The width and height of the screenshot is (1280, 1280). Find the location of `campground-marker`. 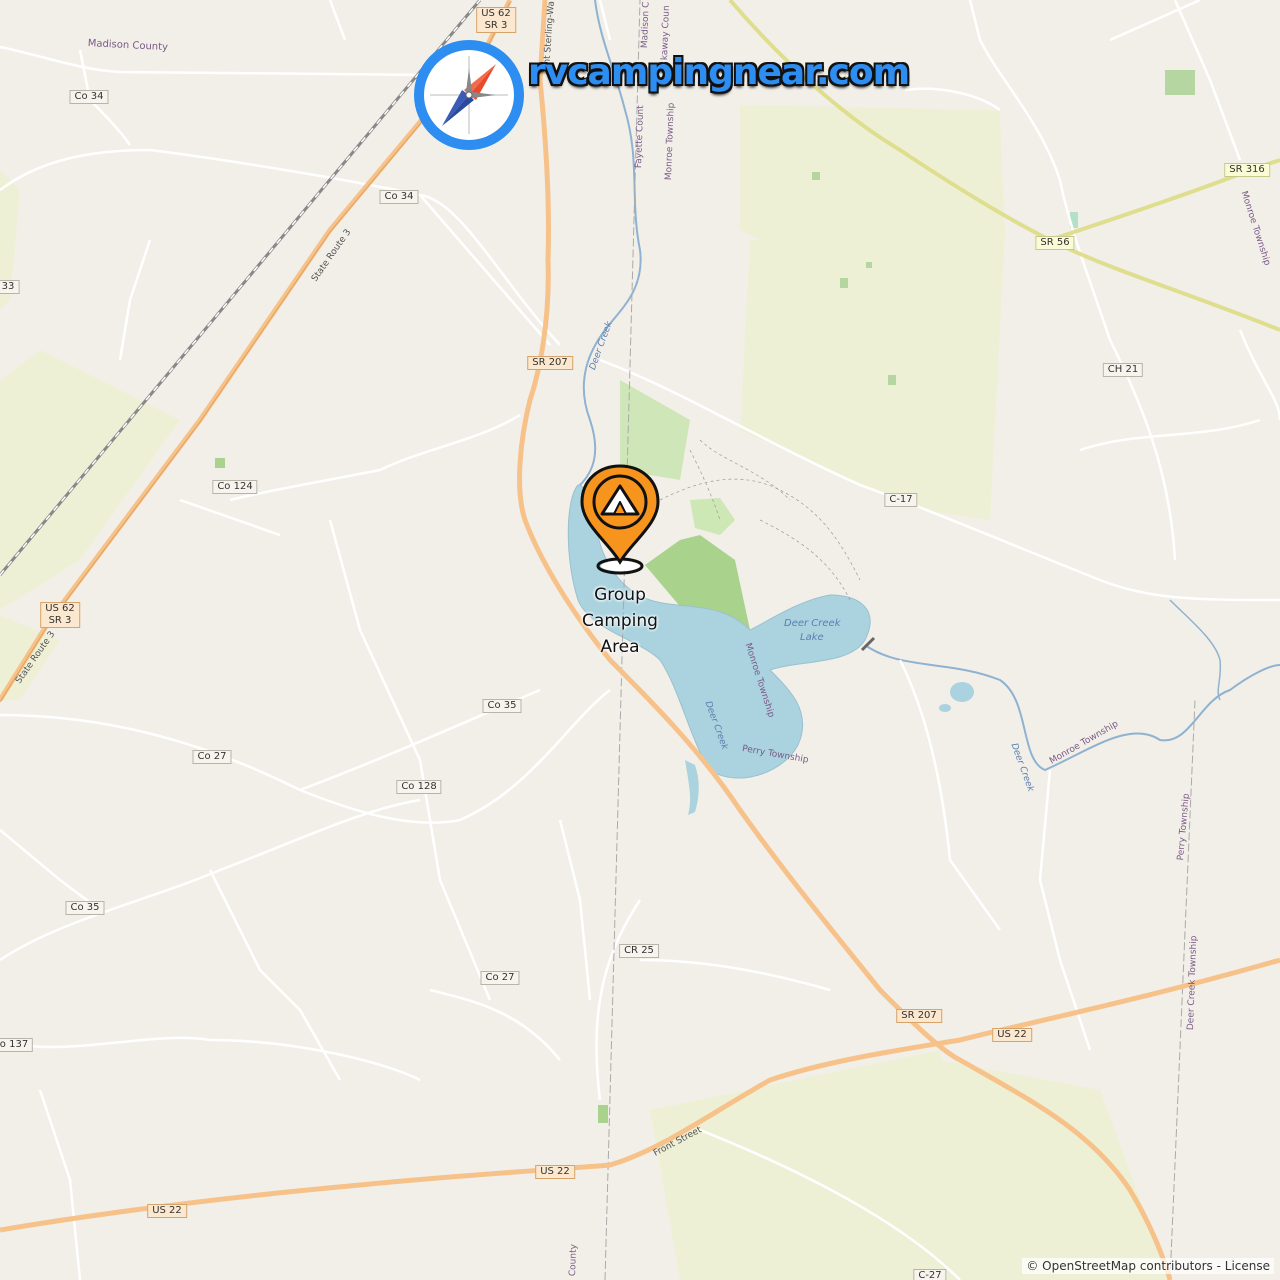

campground-marker is located at coordinates (620, 522).